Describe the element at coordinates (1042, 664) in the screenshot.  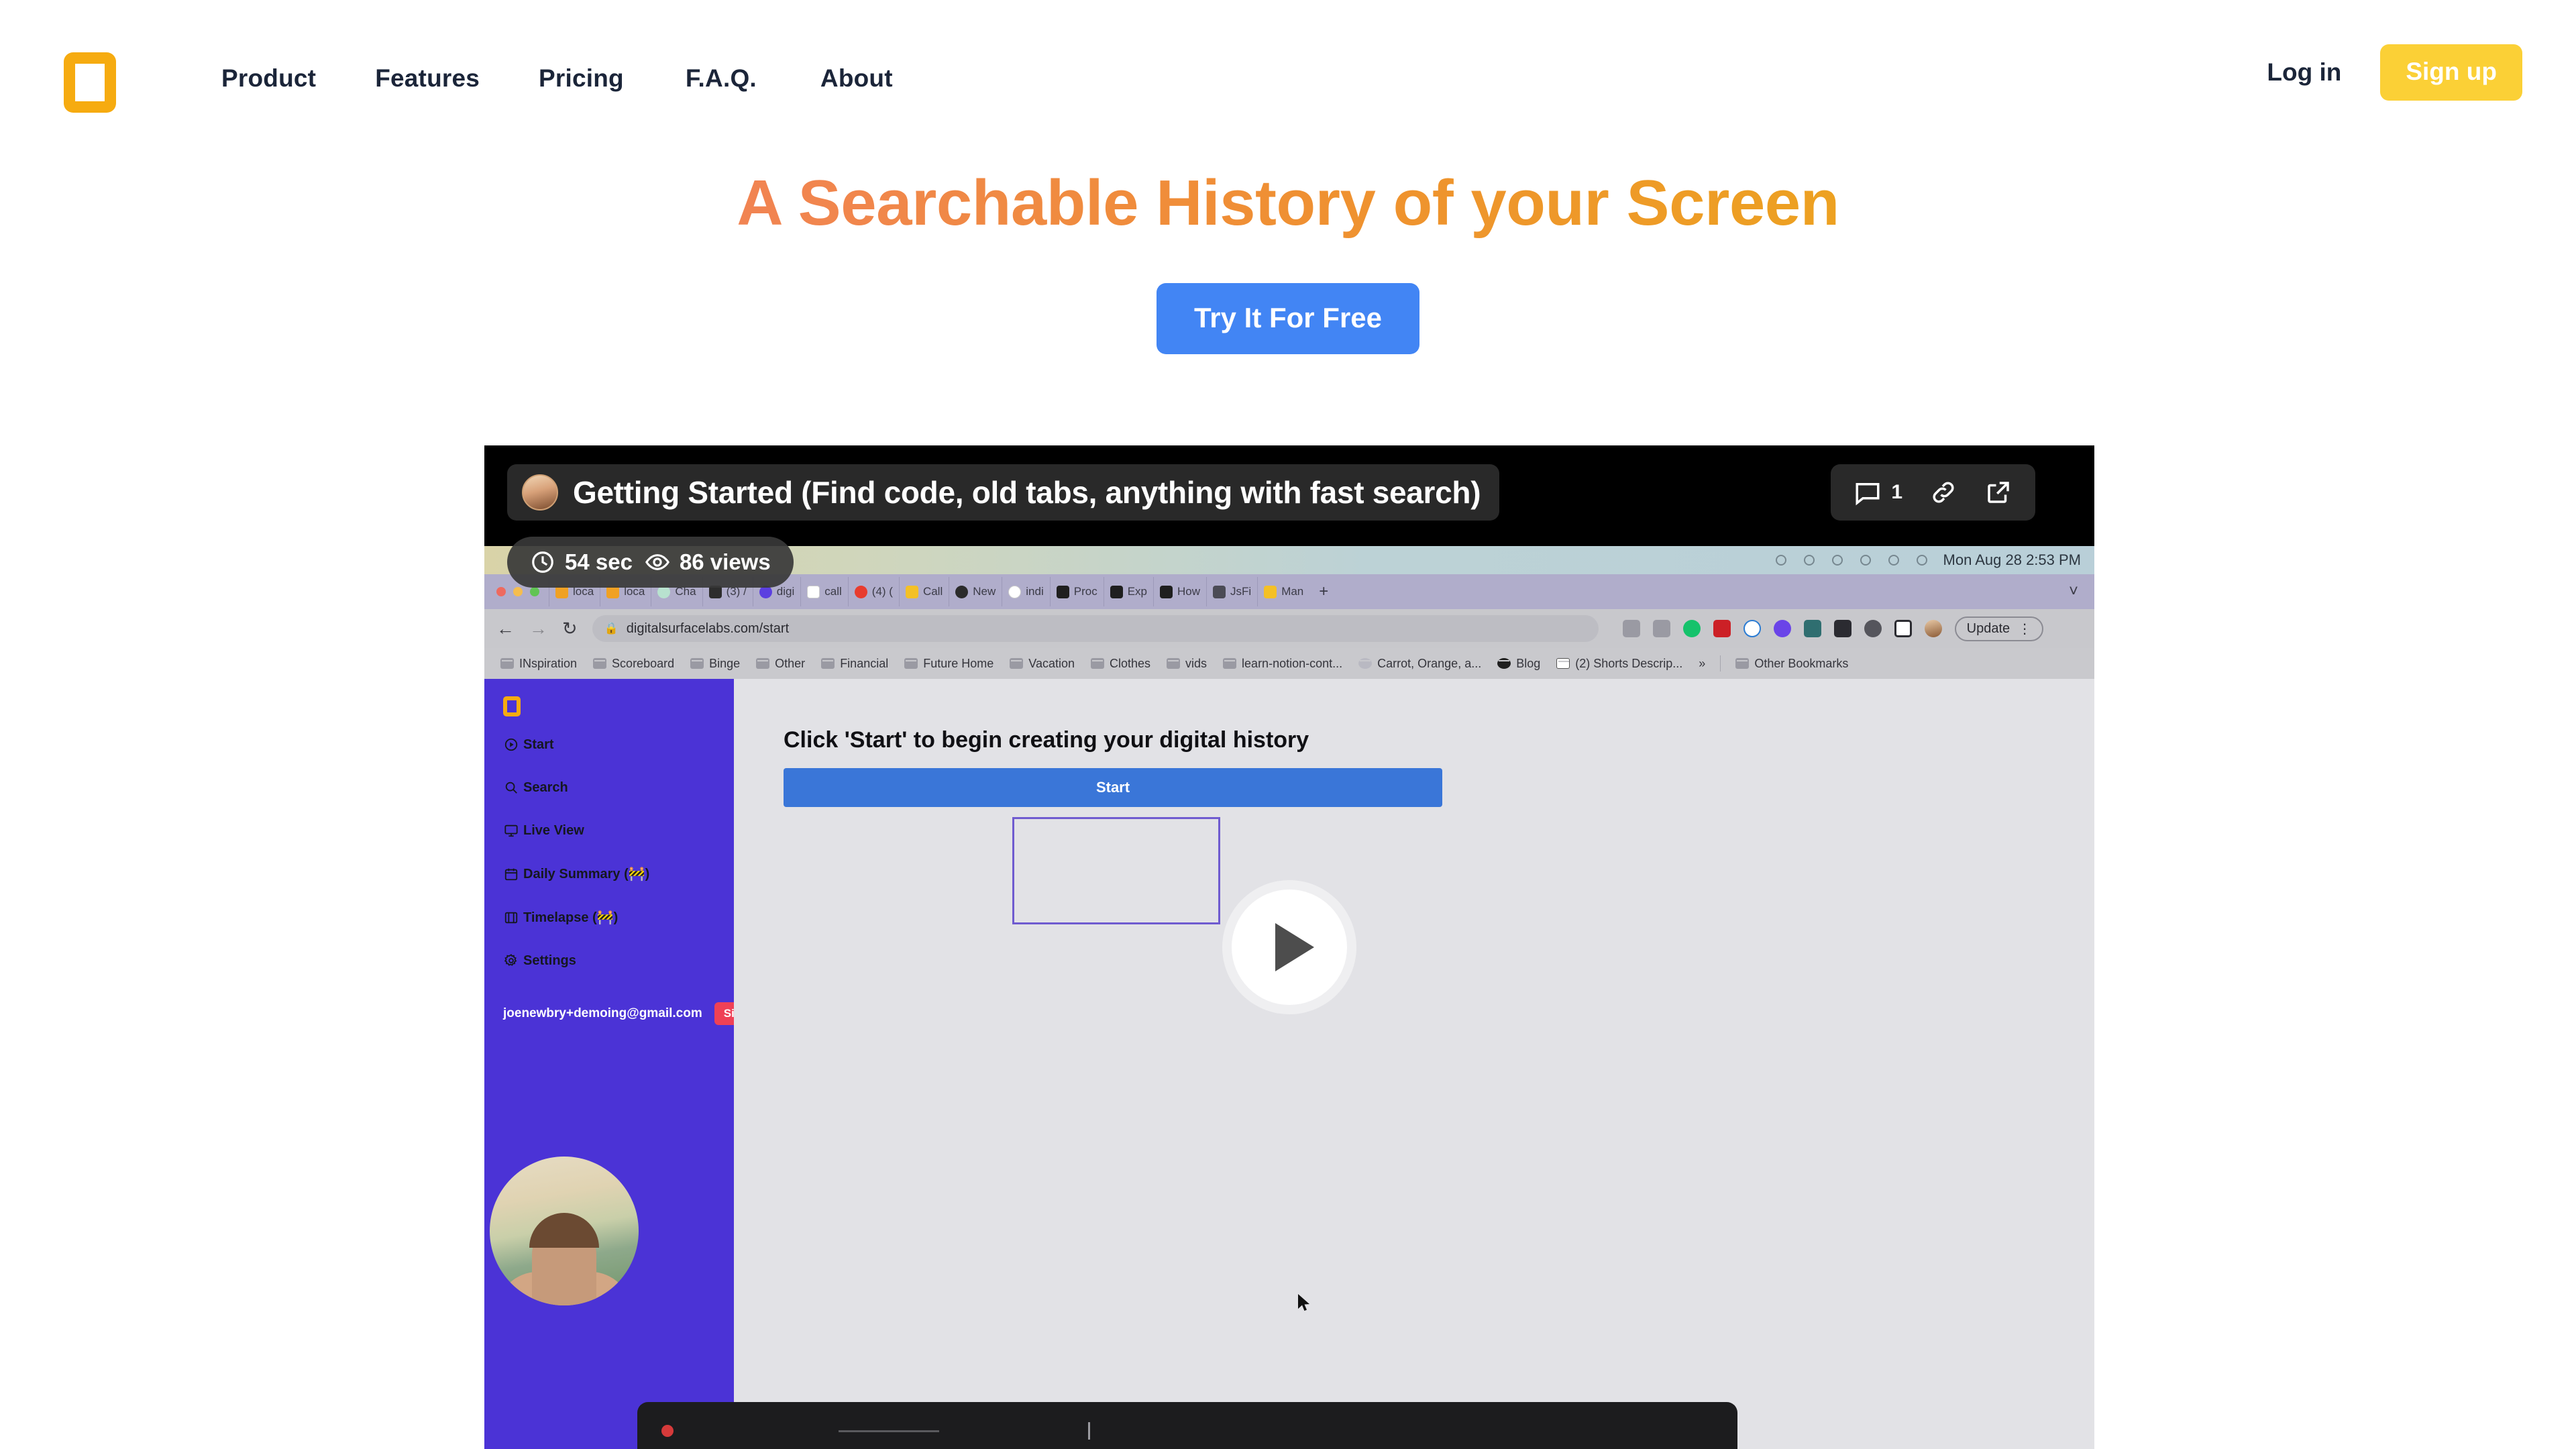
I see `bookmark-item: Vacation` at that location.